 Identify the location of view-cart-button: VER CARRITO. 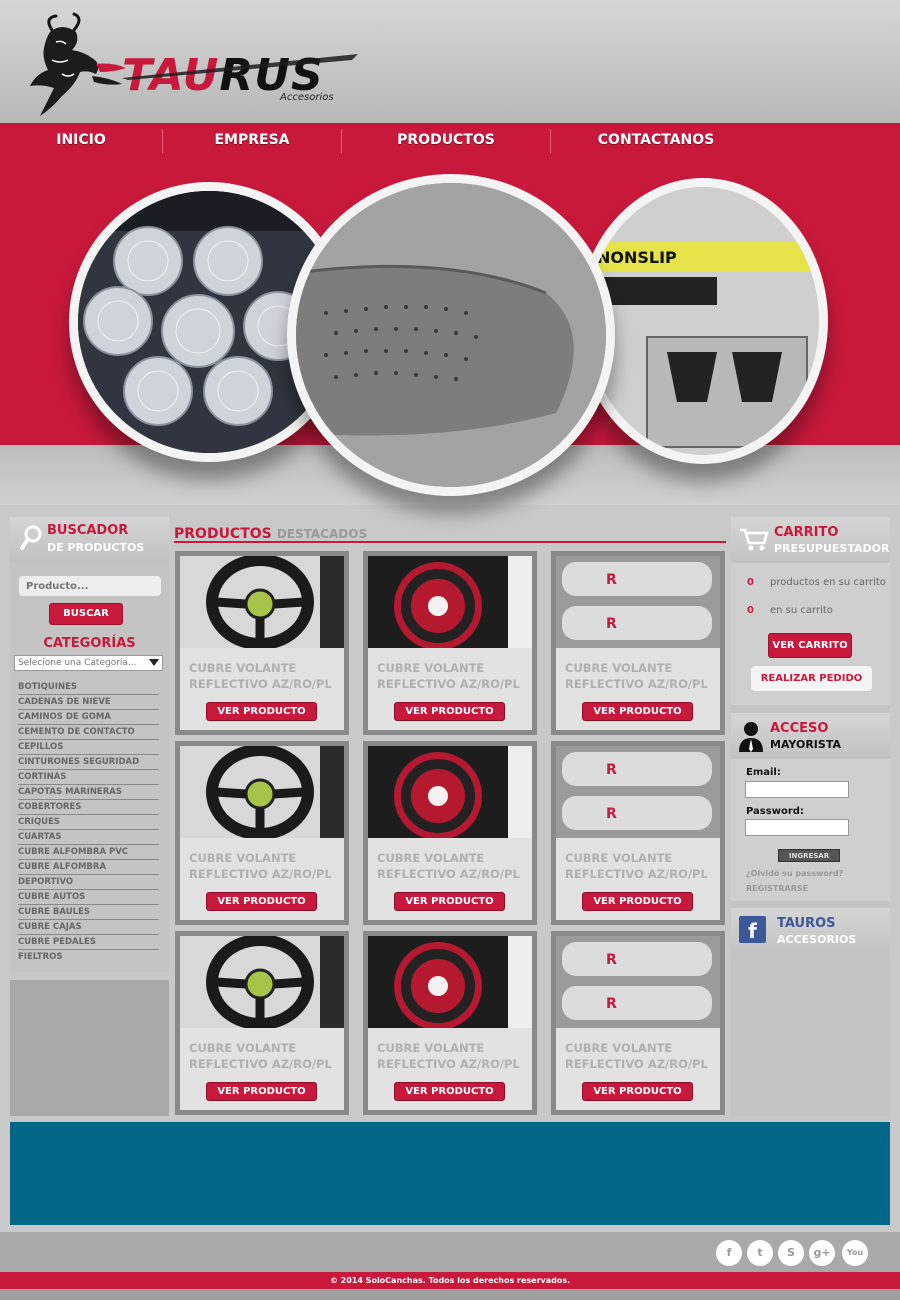
(810, 645).